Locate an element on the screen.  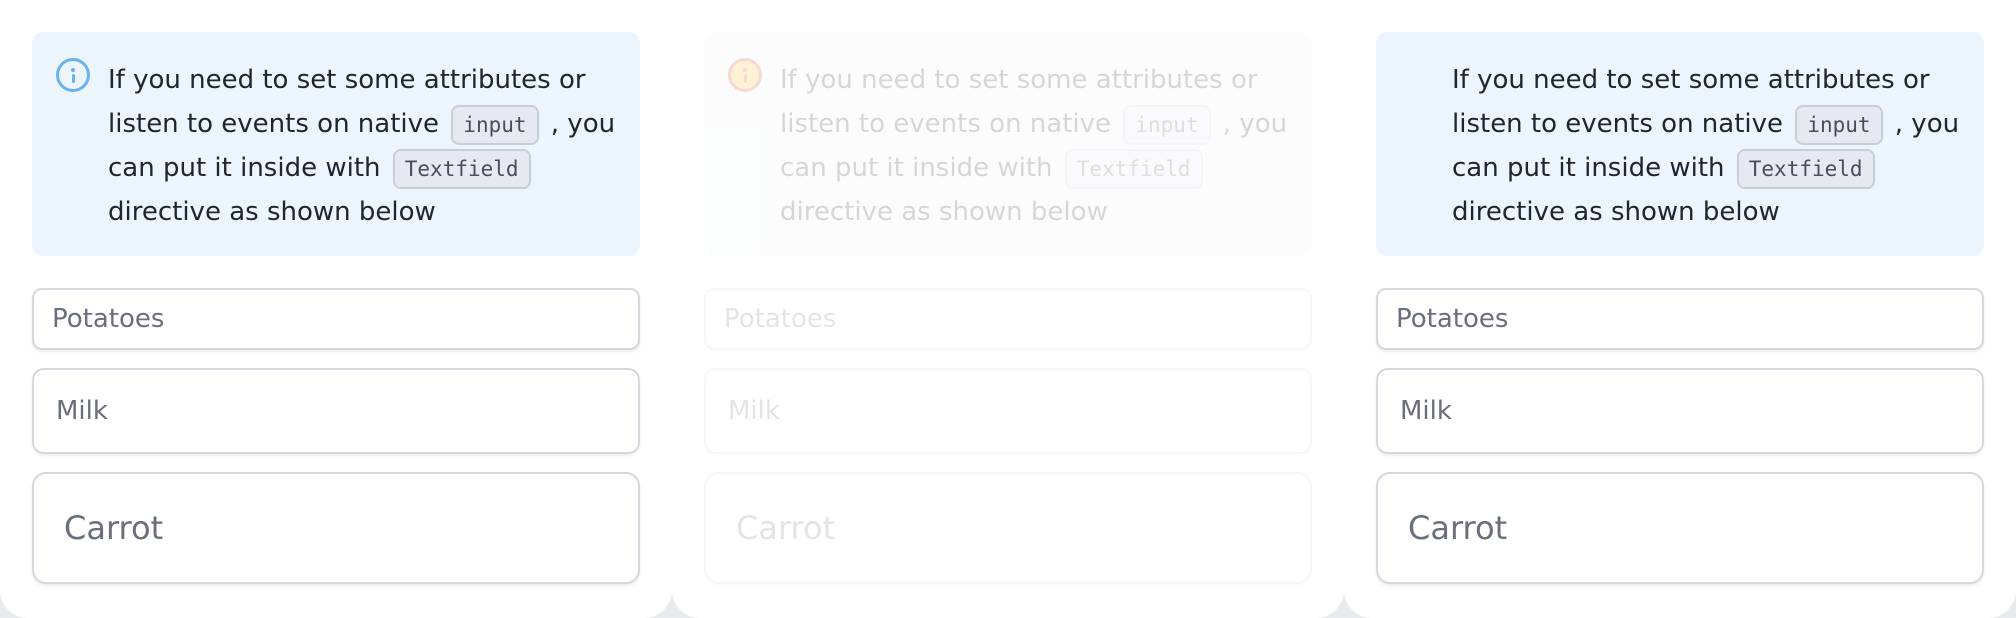
info-circle-icon is located at coordinates (73, 75).